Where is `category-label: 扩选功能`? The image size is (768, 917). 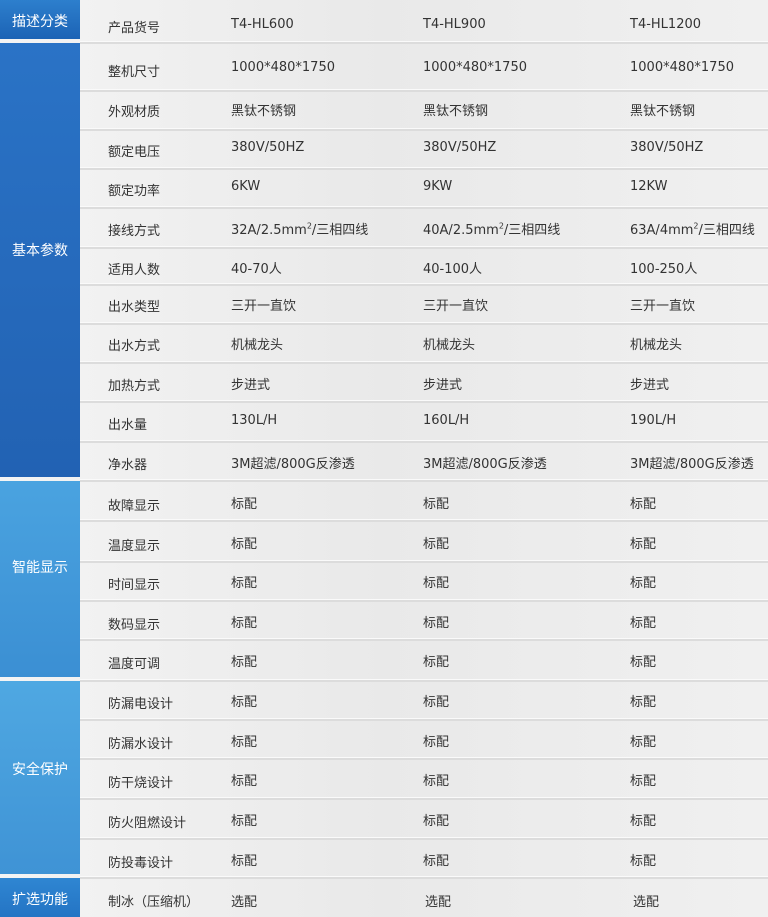
category-label: 扩选功能 is located at coordinates (40, 900).